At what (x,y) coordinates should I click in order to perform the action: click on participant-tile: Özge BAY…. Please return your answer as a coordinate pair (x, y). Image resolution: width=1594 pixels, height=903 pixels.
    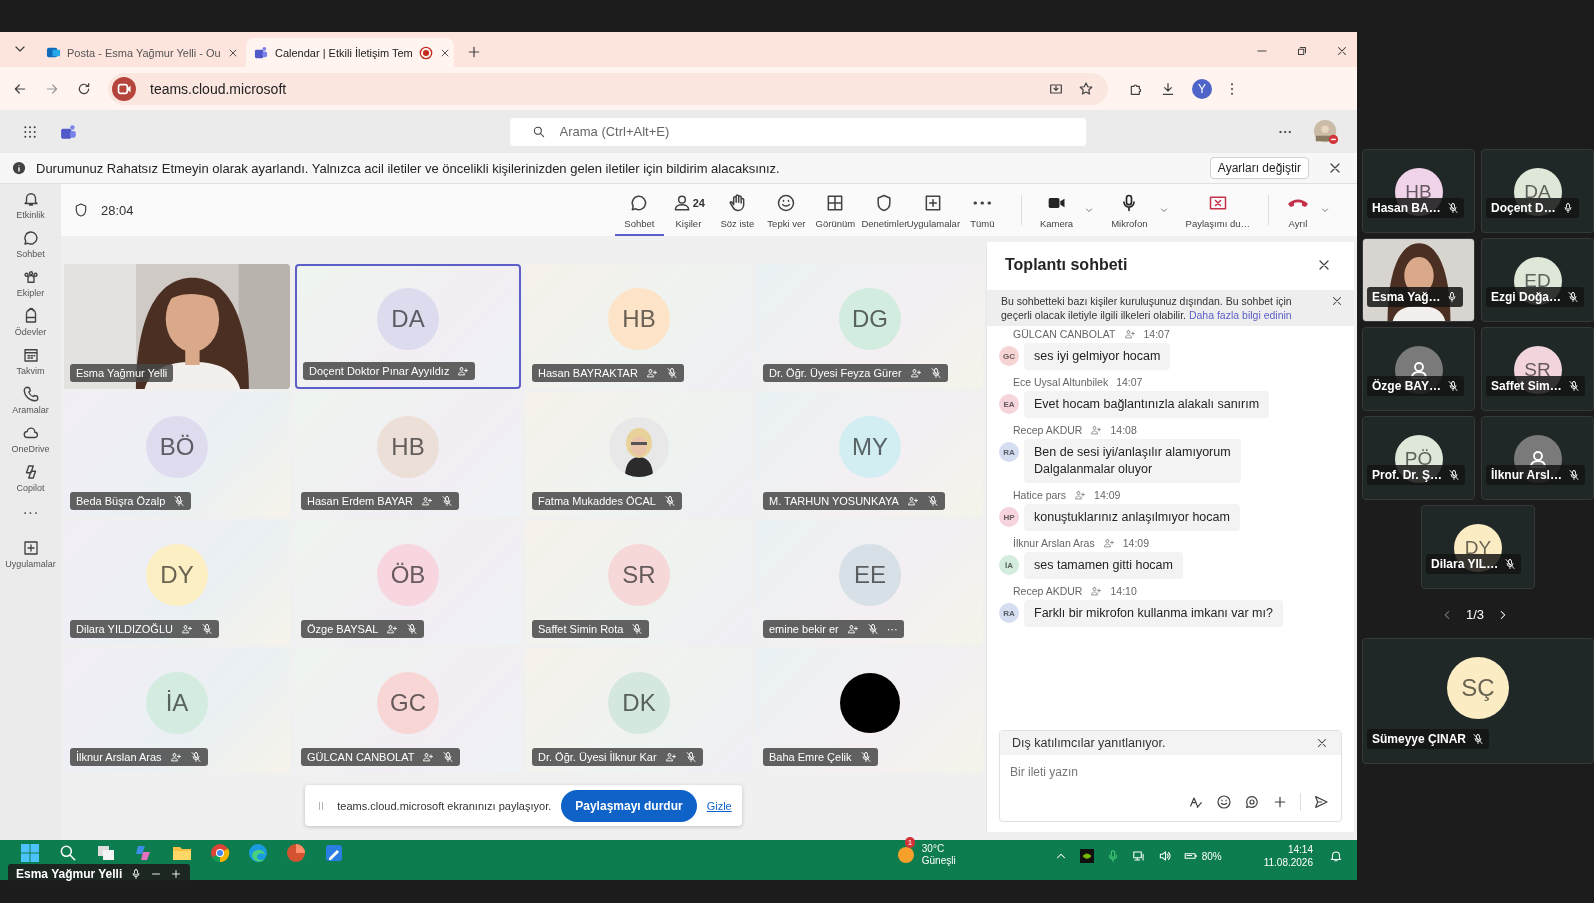
    Looking at the image, I should click on (1418, 369).